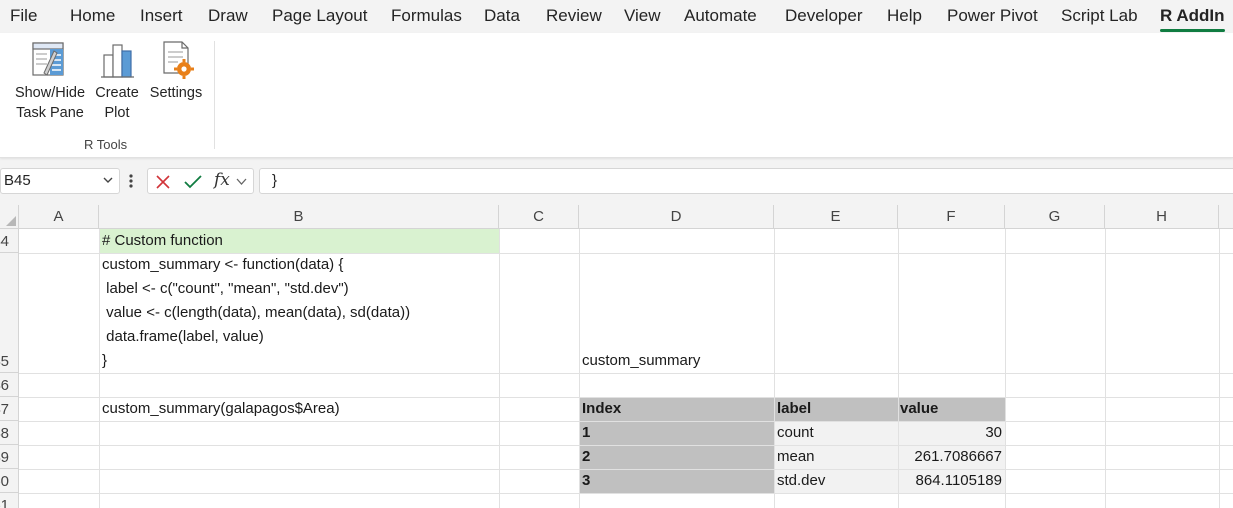 The width and height of the screenshot is (1233, 508). Describe the element at coordinates (9, 241) in the screenshot. I see `row-header-44: 44` at that location.